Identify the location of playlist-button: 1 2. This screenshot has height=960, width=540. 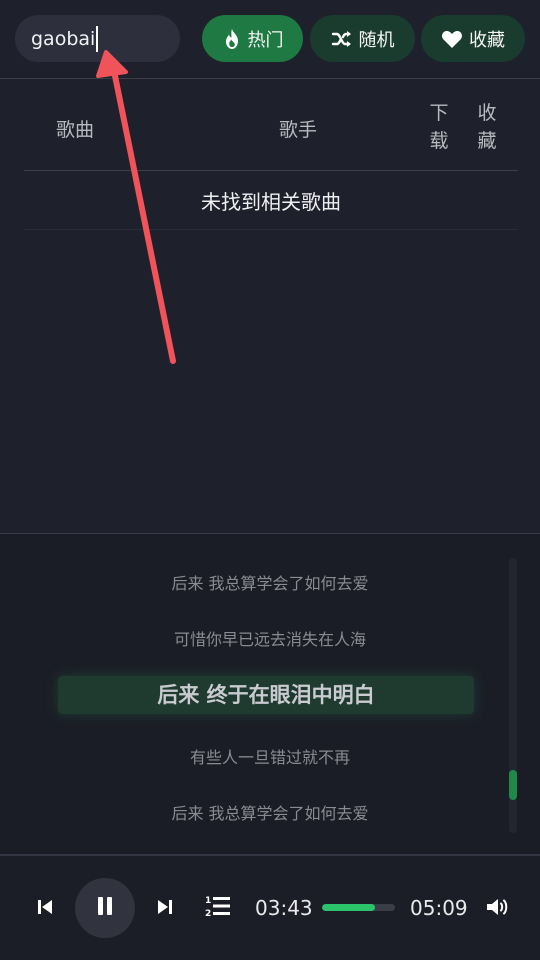
(218, 908).